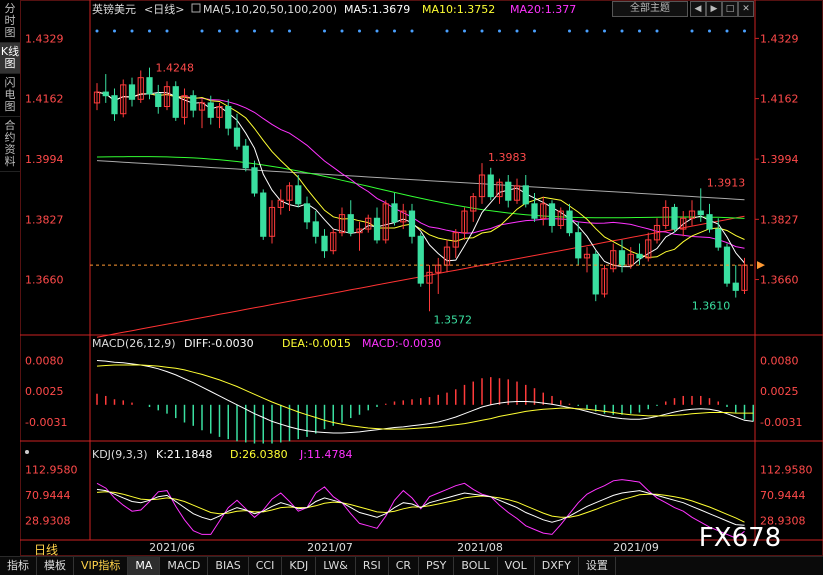 This screenshot has height=575, width=823. I want to click on left-arrow-icon: ◀, so click(698, 9).